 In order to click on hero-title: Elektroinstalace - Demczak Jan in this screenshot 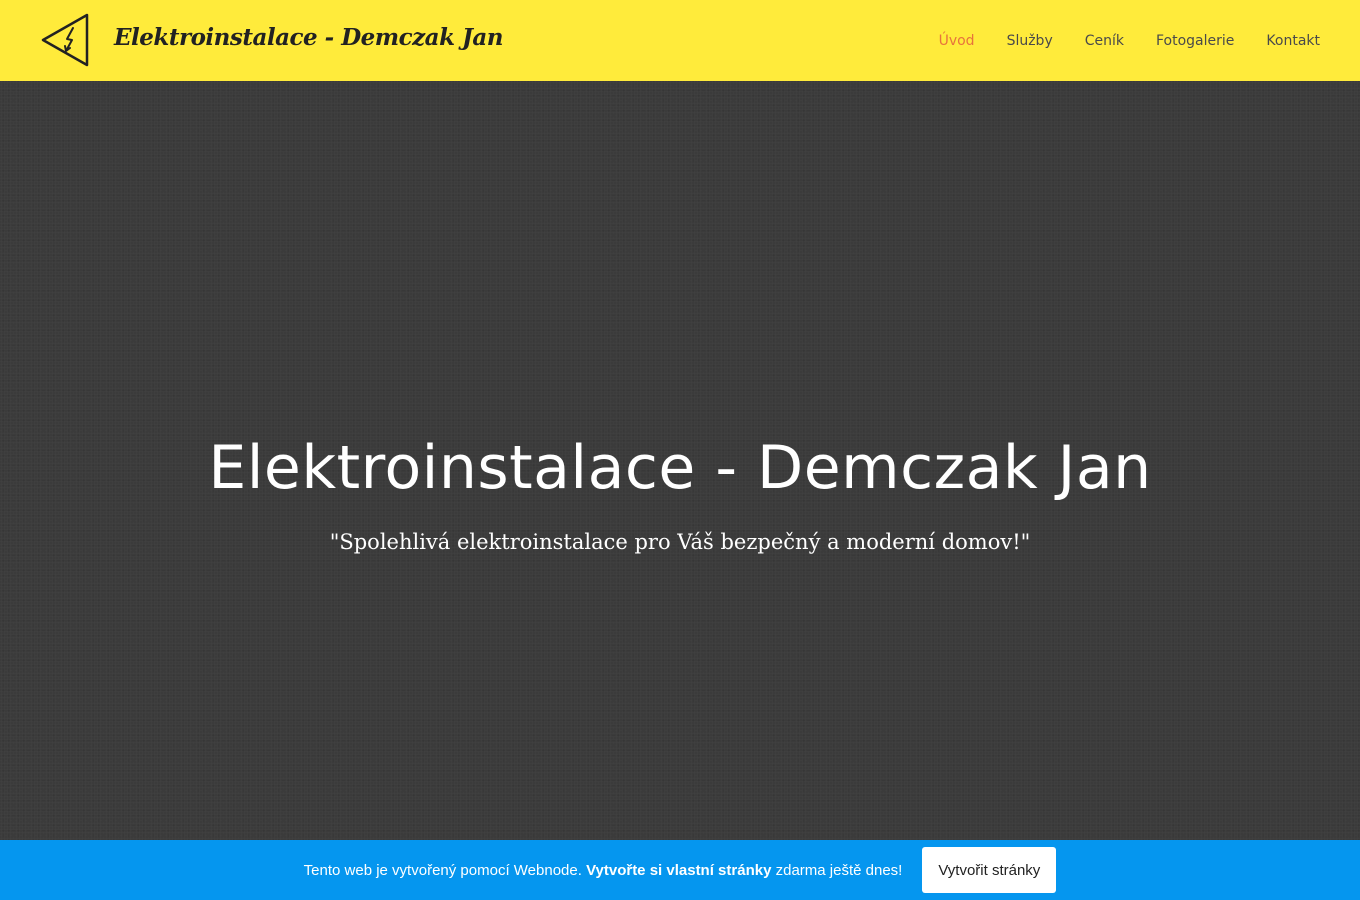, I will do `click(680, 468)`.